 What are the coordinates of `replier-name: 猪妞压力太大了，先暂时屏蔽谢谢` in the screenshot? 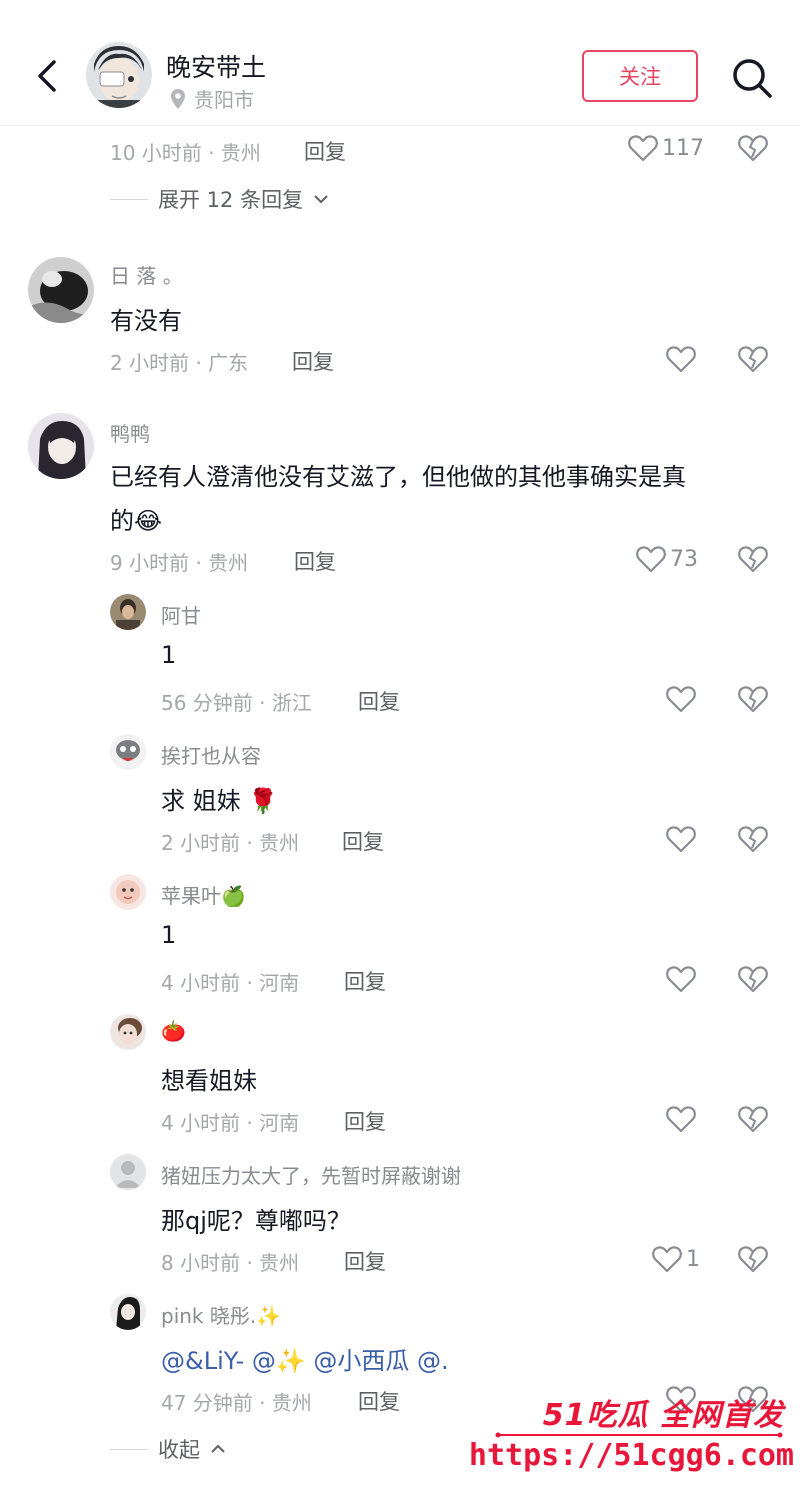 It's located at (311, 1174).